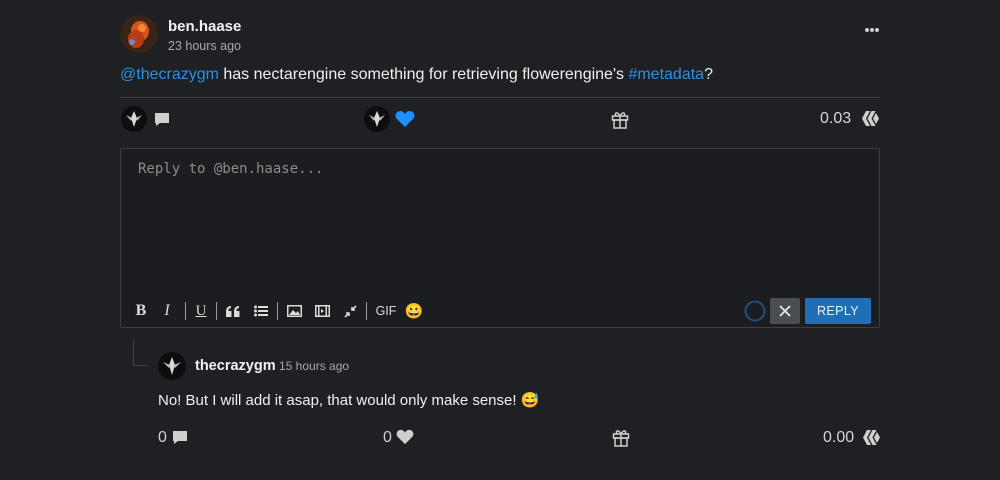  What do you see at coordinates (755, 311) in the screenshot?
I see `character-progress-icon` at bounding box center [755, 311].